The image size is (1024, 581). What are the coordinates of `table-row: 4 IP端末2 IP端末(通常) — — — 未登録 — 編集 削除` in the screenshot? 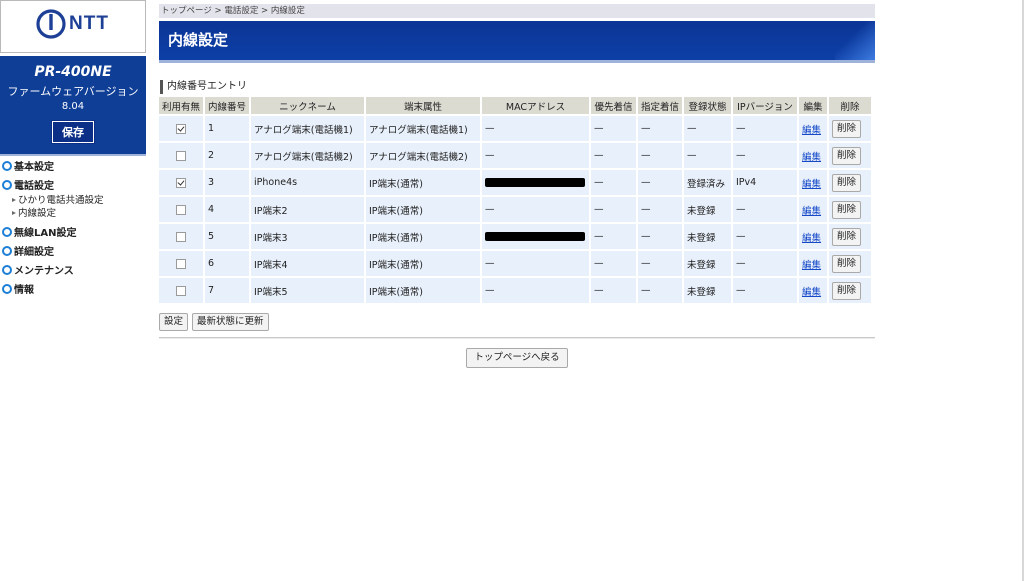 It's located at (515, 210).